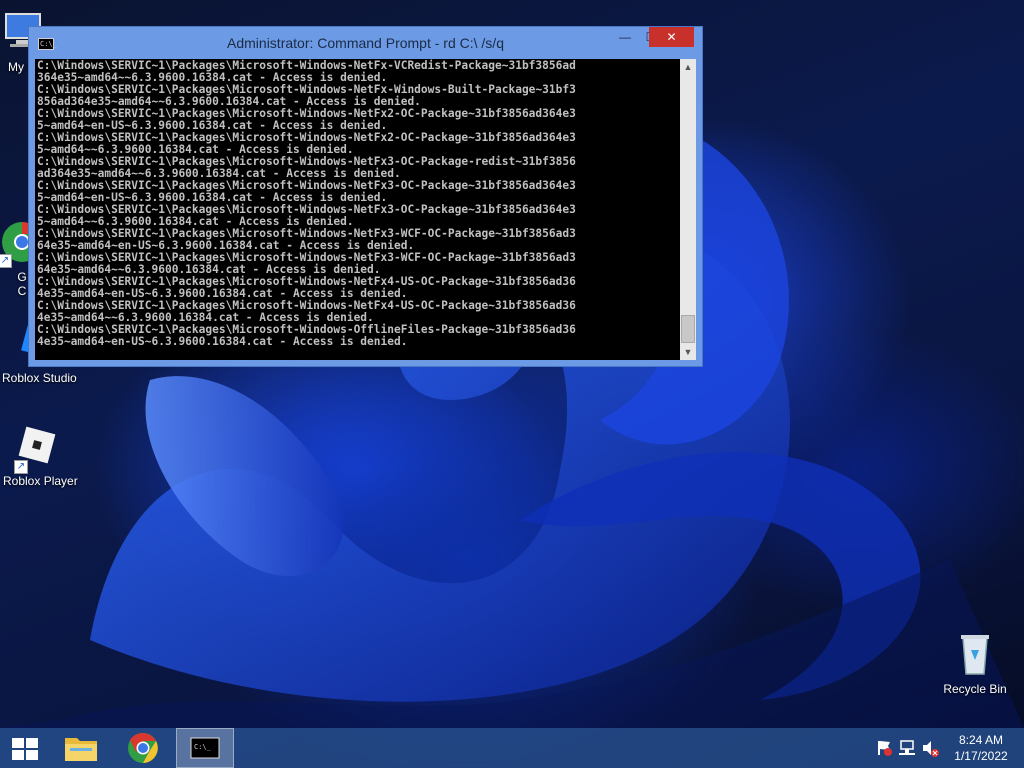 Image resolution: width=1024 pixels, height=768 pixels. I want to click on clock-time: 8:24 AM, so click(981, 740).